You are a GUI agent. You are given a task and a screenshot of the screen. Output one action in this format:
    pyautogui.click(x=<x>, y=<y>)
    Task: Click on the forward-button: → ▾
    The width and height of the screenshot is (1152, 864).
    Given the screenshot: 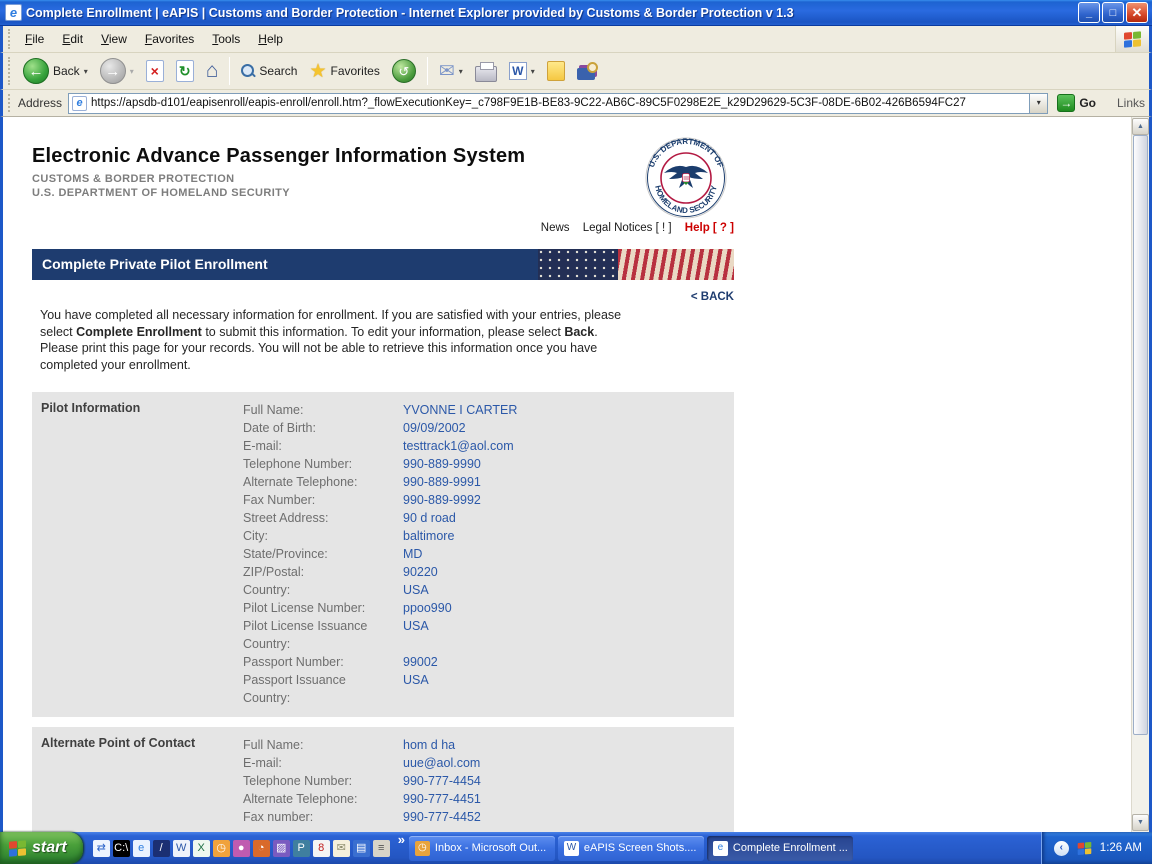 What is the action you would take?
    pyautogui.click(x=117, y=71)
    